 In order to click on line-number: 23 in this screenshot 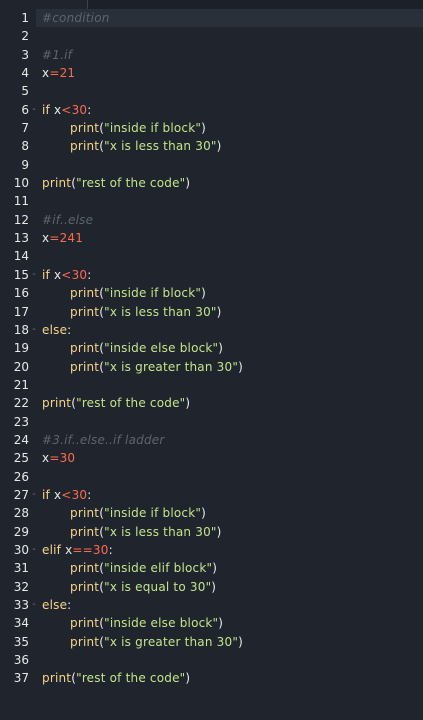, I will do `click(21, 421)`.